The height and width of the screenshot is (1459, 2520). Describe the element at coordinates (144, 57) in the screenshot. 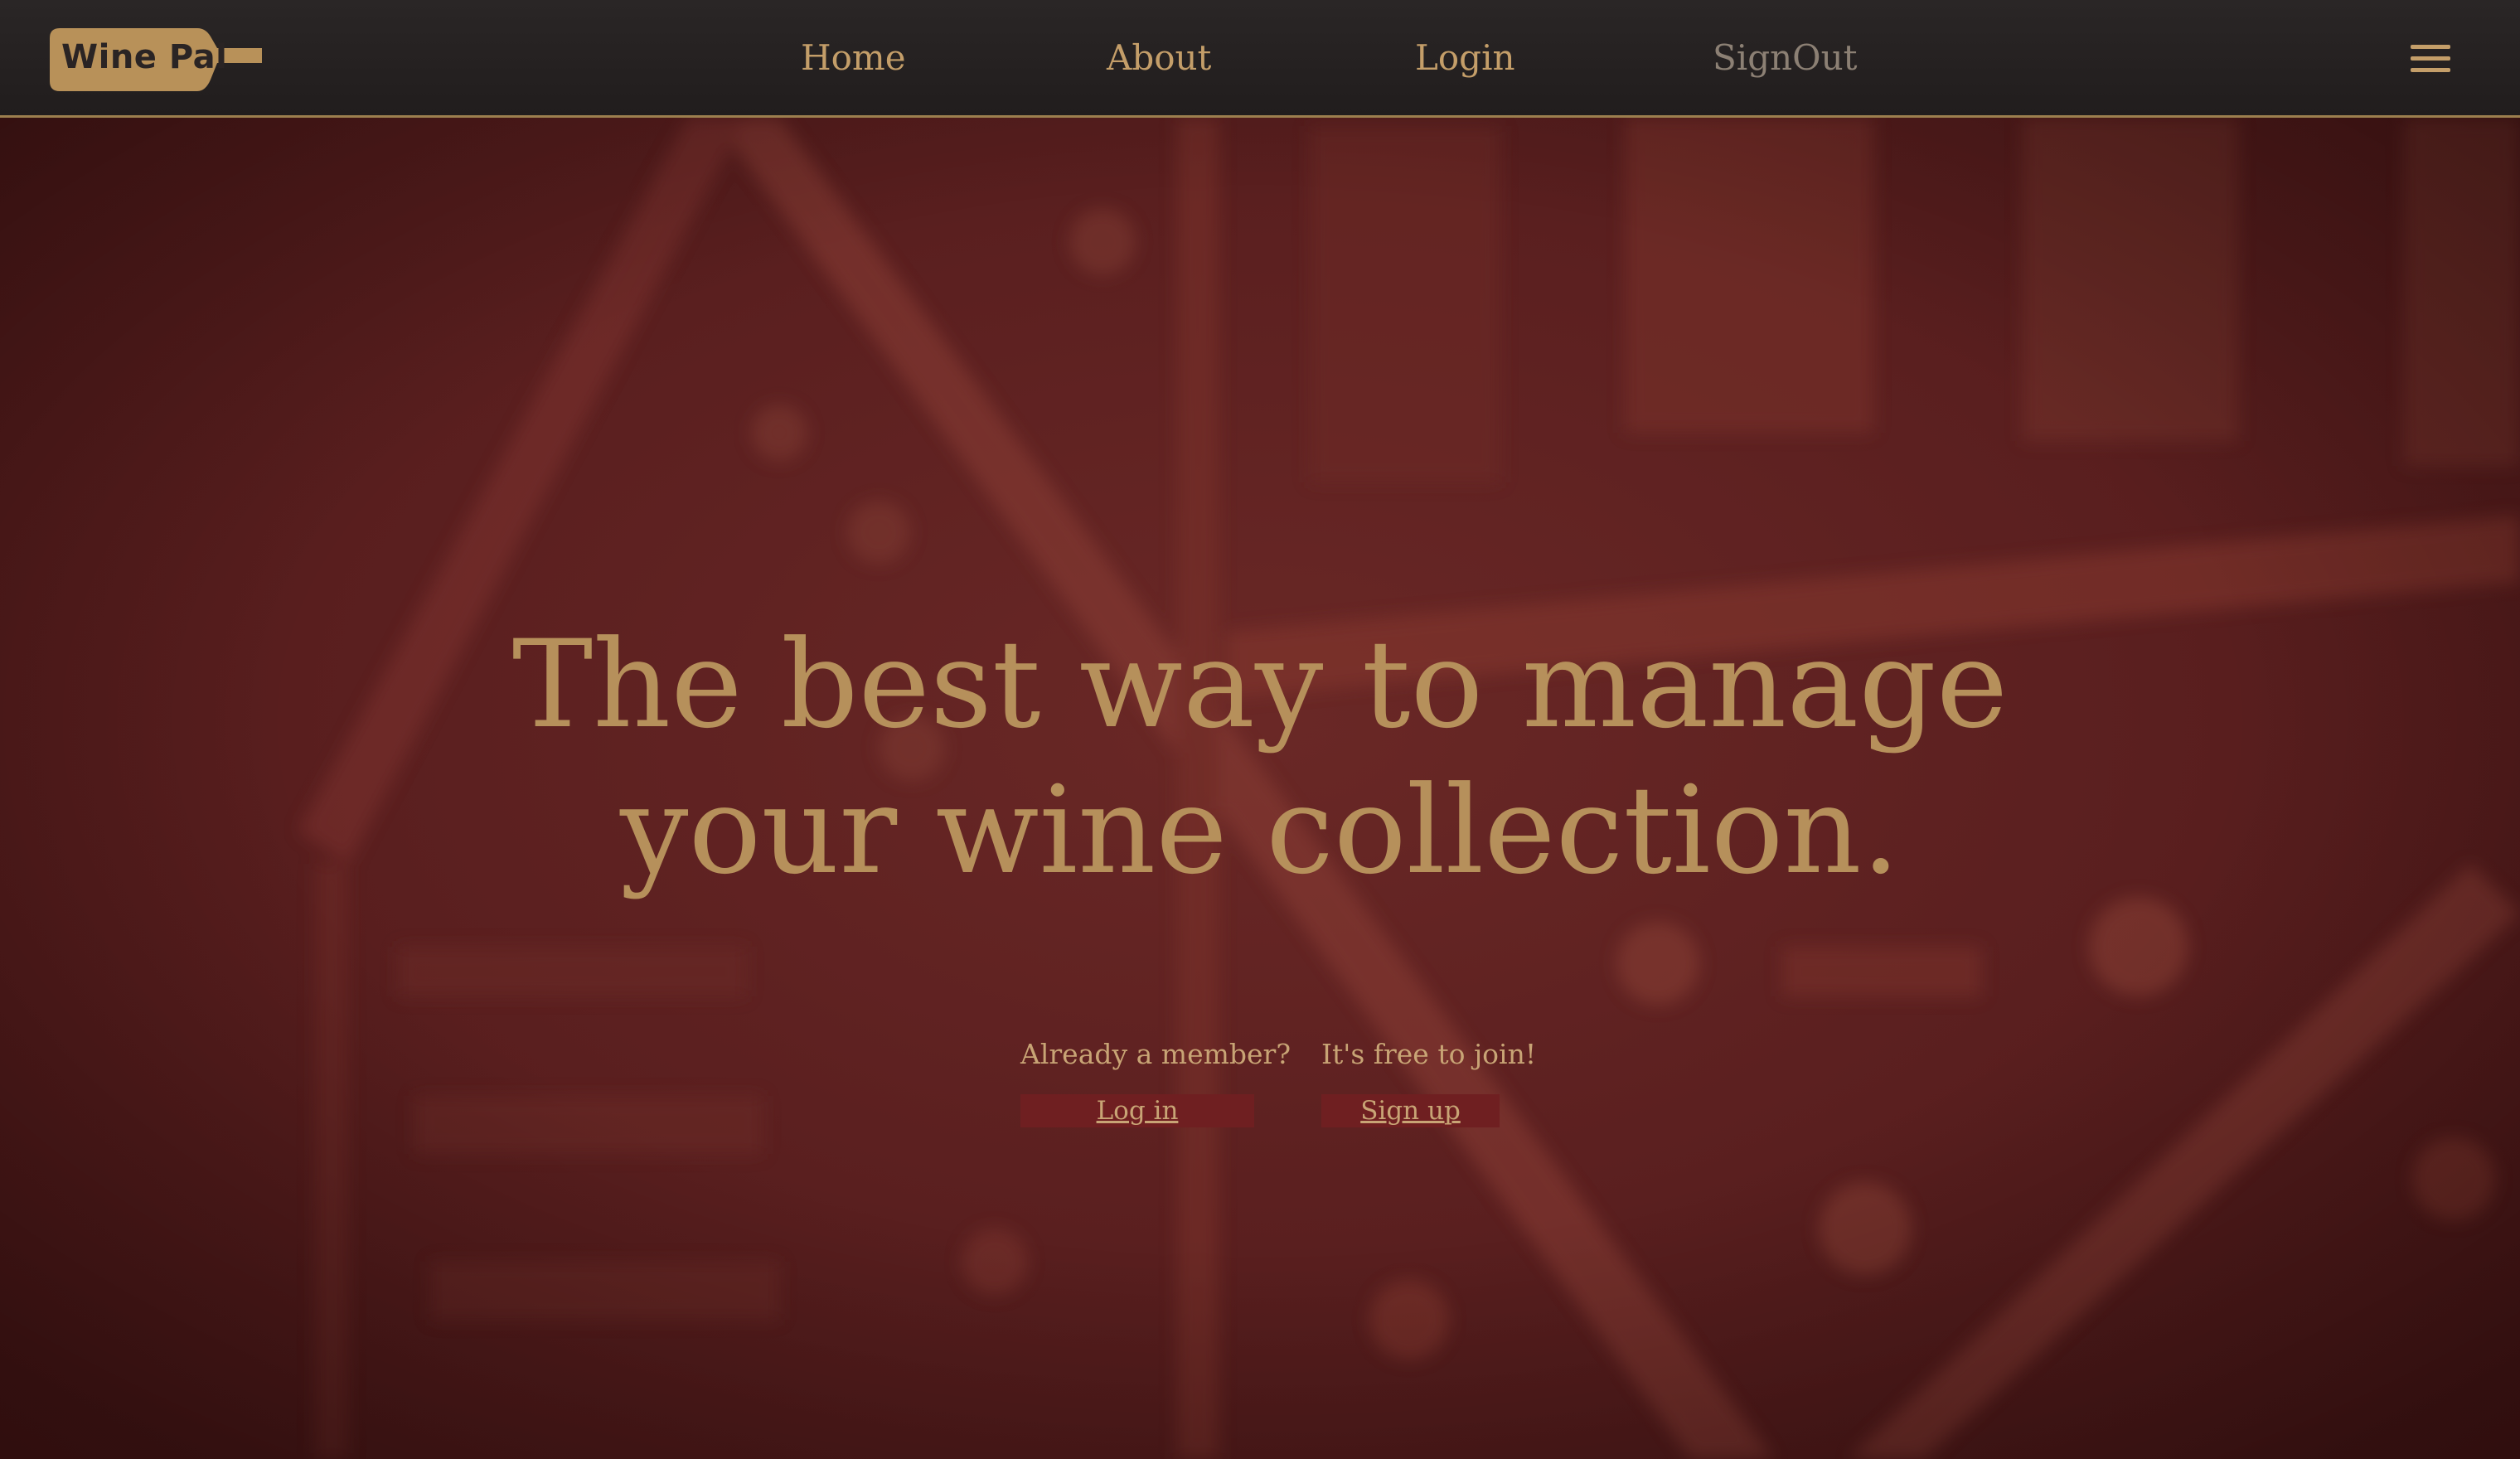

I see `brand-name: Wine Pal` at that location.